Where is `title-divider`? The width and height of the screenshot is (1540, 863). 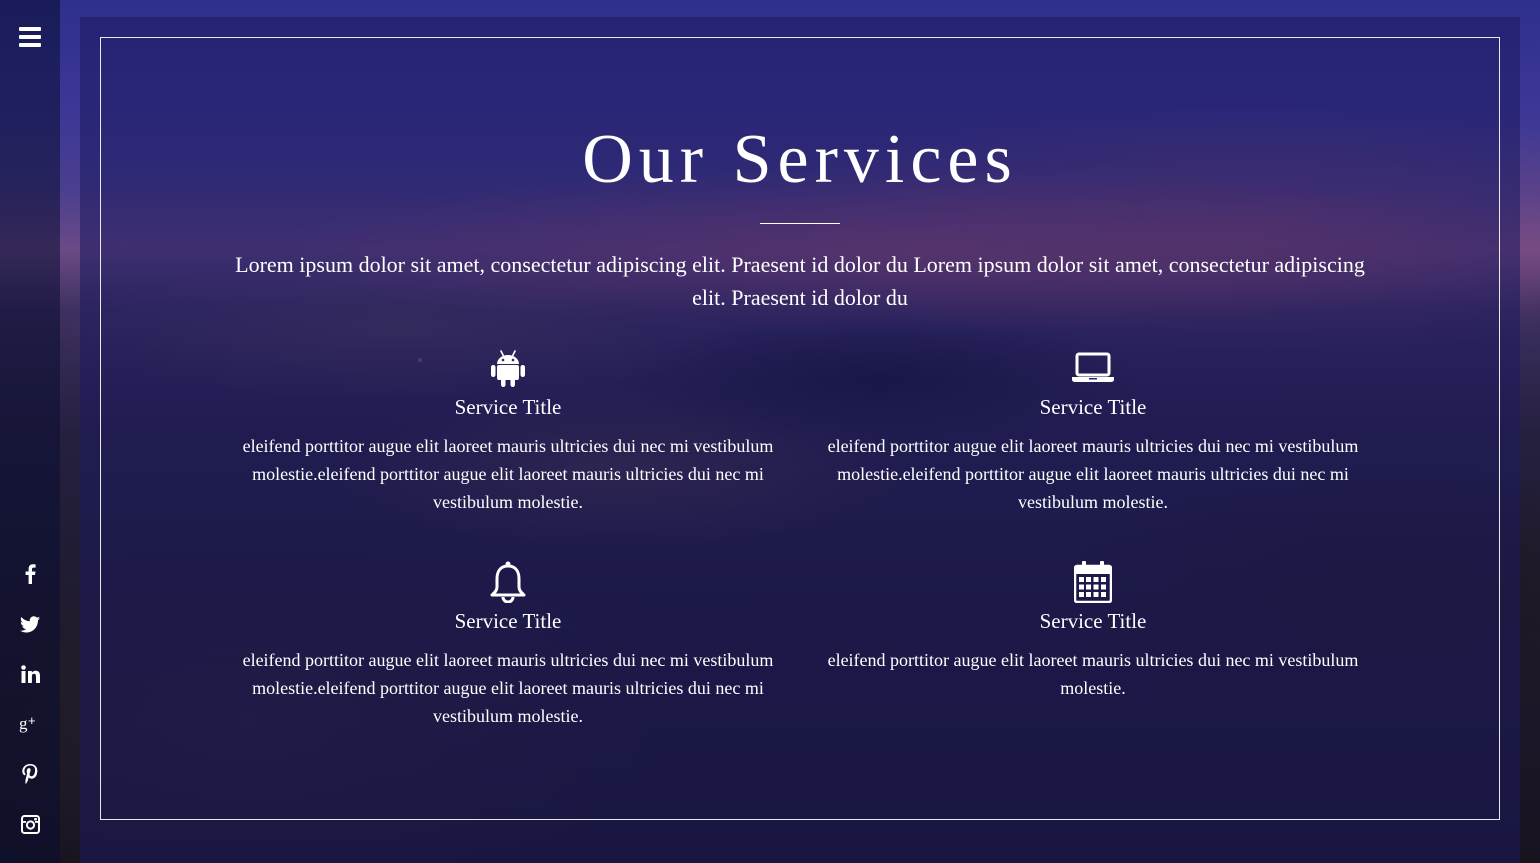 title-divider is located at coordinates (800, 223).